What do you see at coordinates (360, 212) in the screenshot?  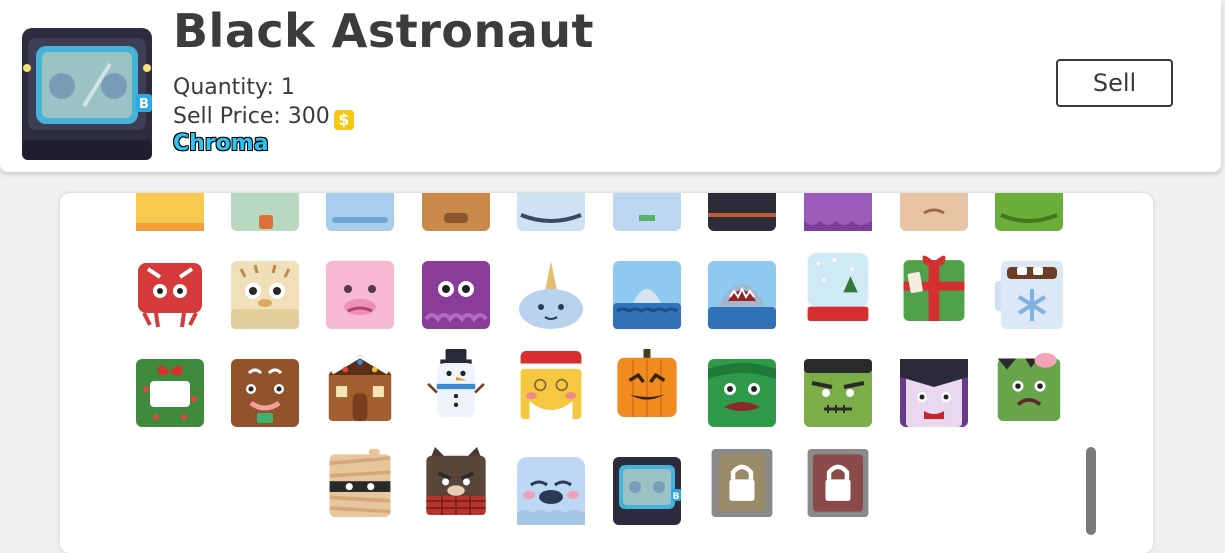 I see `partial-blue-blook` at bounding box center [360, 212].